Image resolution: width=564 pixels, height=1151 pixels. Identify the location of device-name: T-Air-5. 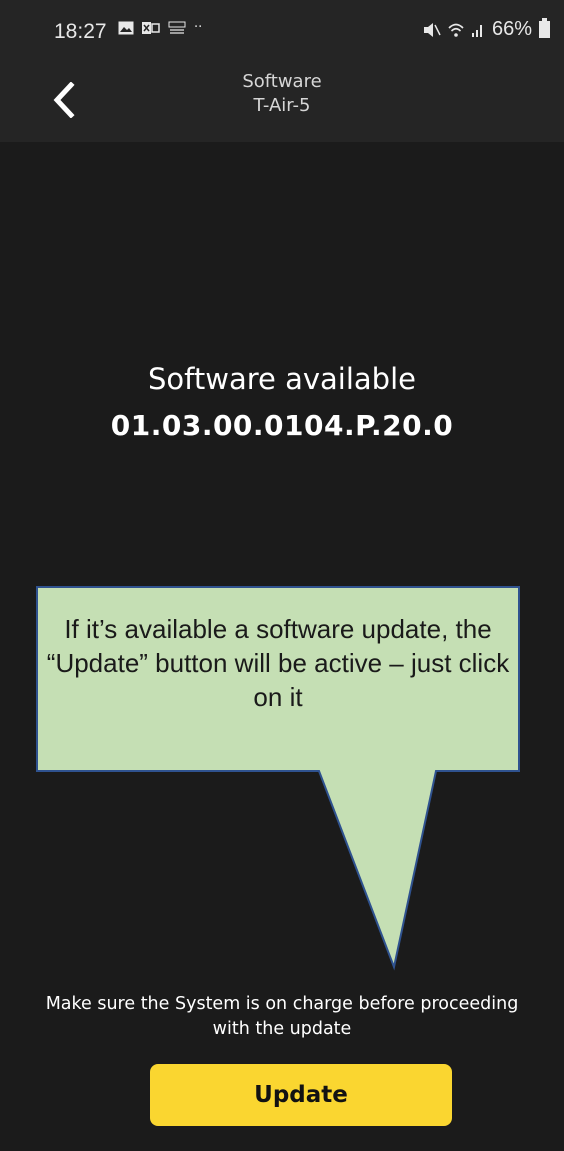
(282, 105).